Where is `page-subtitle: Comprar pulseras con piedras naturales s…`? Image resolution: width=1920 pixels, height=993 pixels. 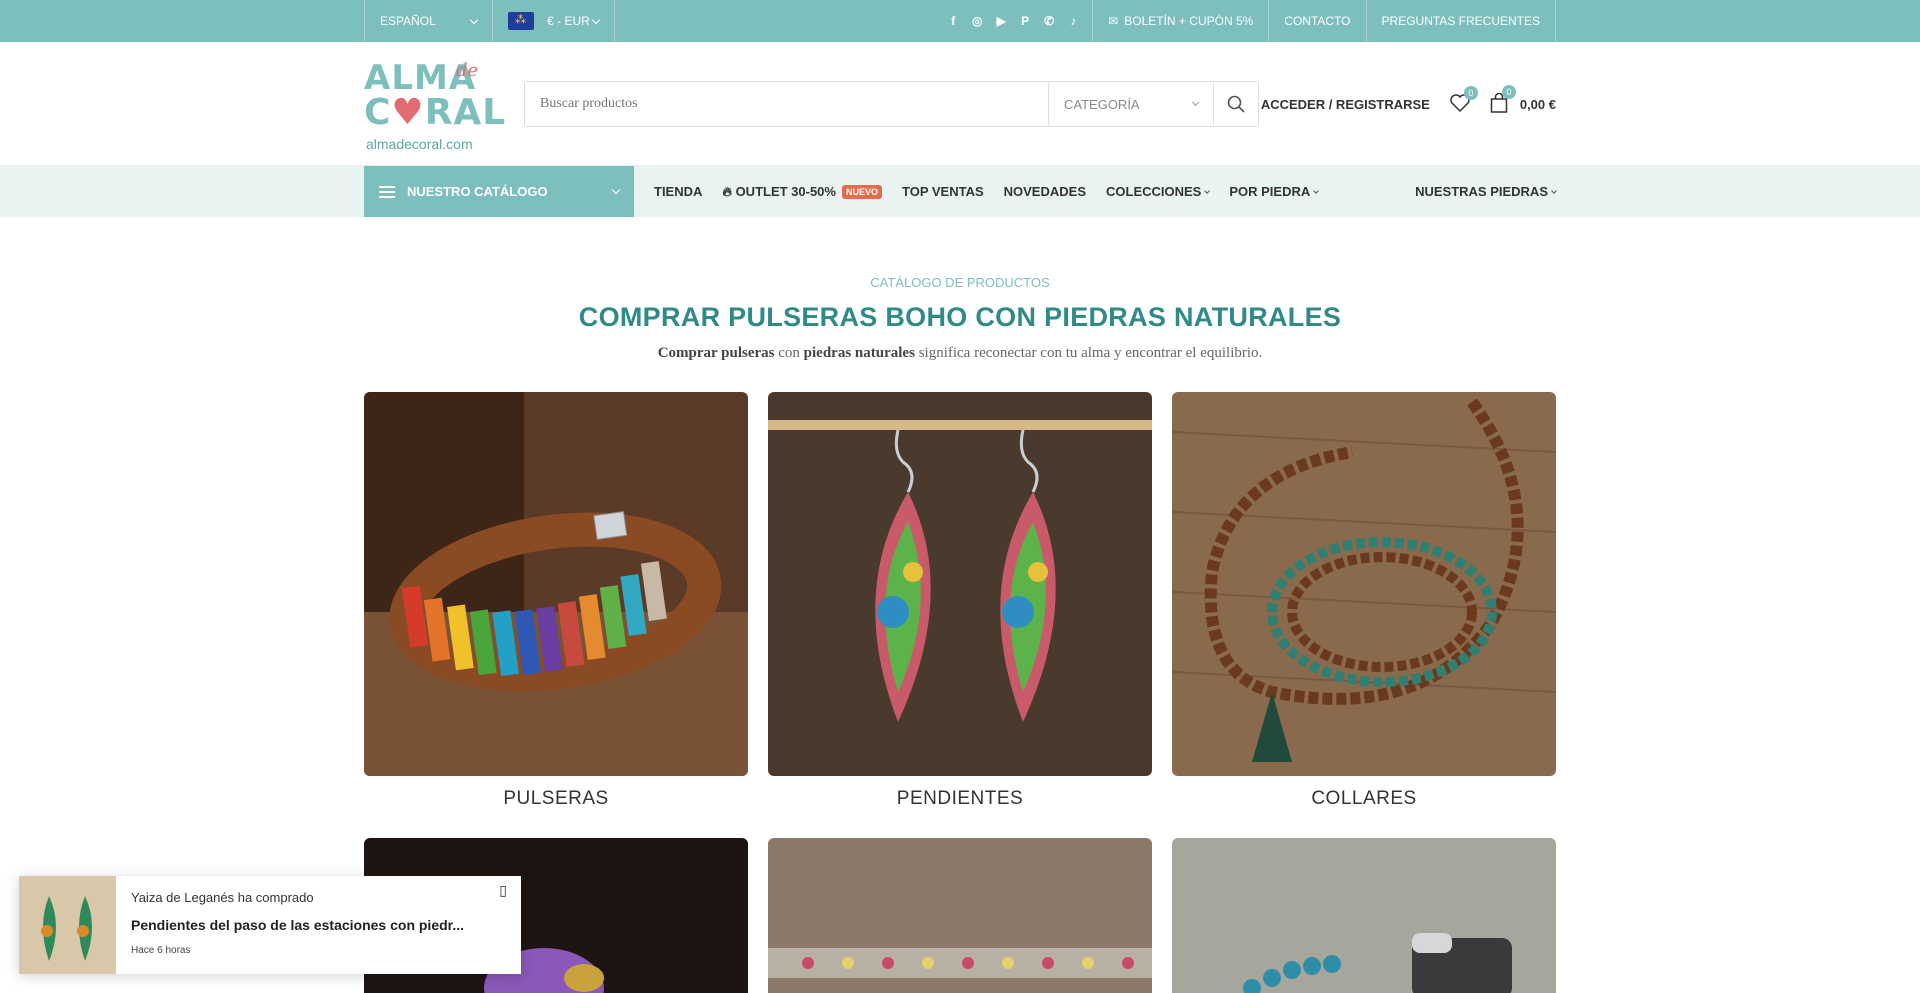 page-subtitle: Comprar pulseras con piedras naturales s… is located at coordinates (960, 353).